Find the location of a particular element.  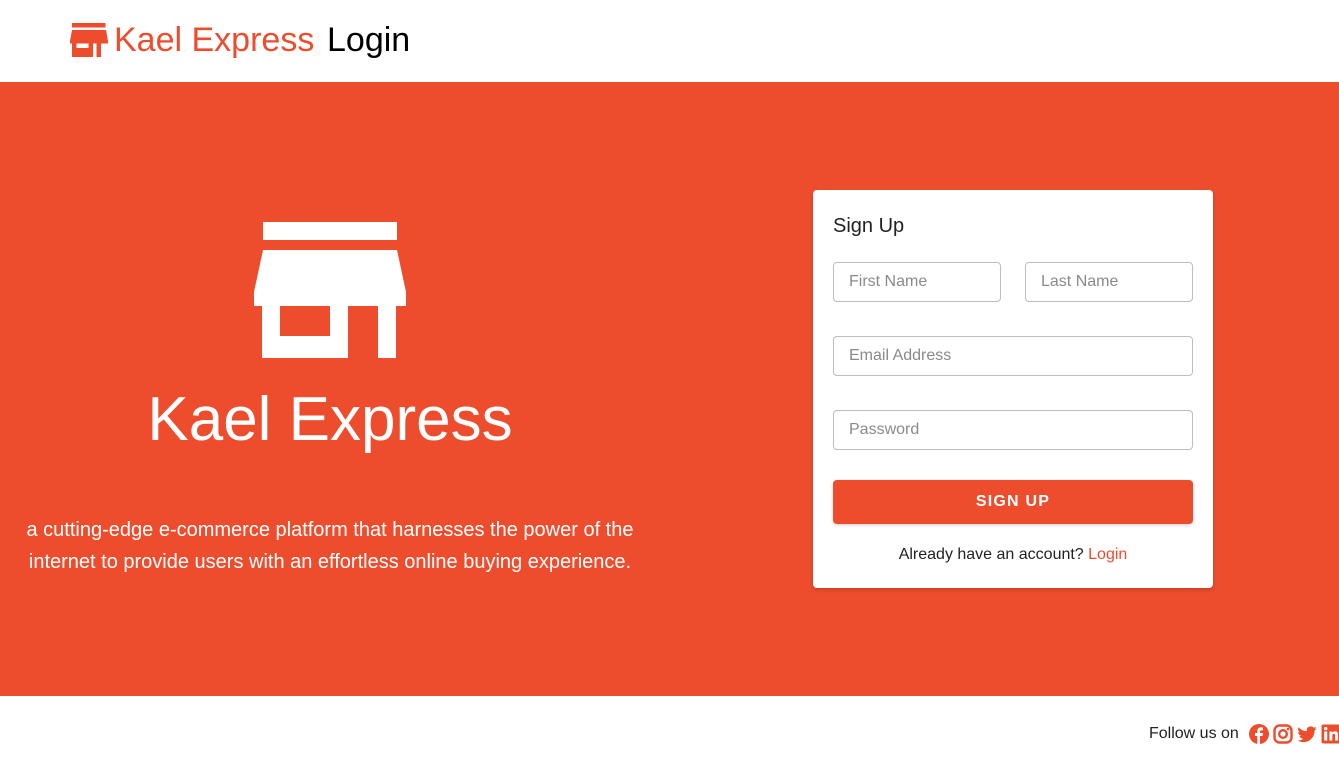

first-name-field is located at coordinates (917, 282).